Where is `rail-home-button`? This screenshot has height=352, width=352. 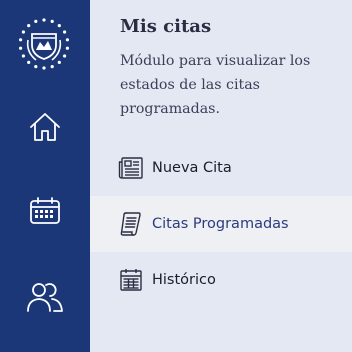
rail-home-button is located at coordinates (45, 129).